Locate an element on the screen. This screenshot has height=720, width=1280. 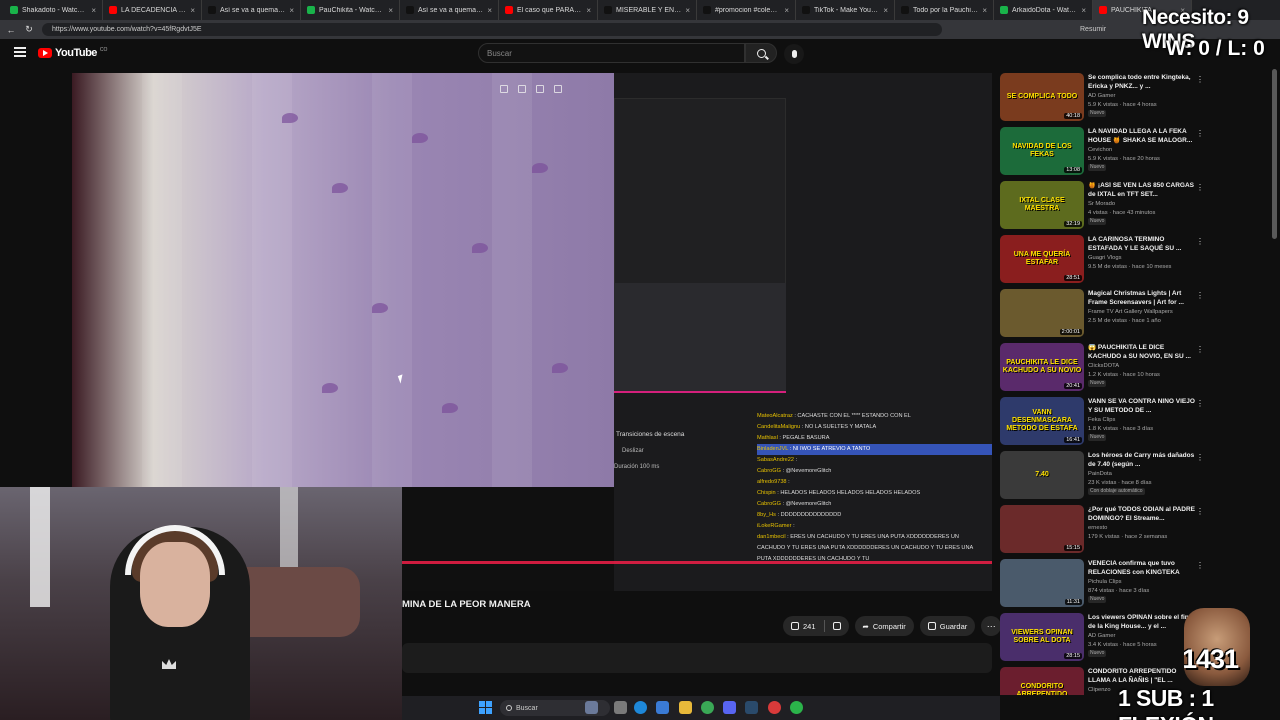
browser-tab: El caso que PARALIZÓ × is located at coordinates (548, 10).